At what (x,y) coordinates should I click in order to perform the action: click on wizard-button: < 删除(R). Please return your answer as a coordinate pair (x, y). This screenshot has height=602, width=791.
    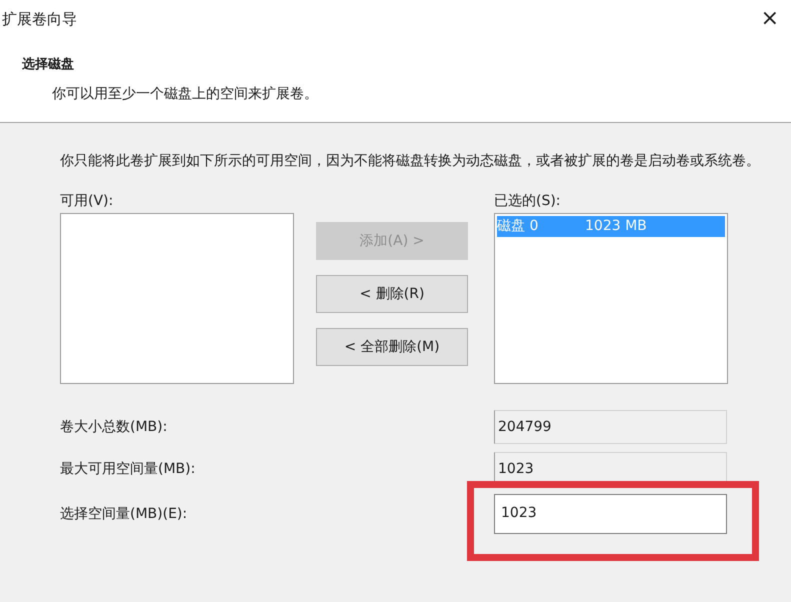
    Looking at the image, I should click on (392, 294).